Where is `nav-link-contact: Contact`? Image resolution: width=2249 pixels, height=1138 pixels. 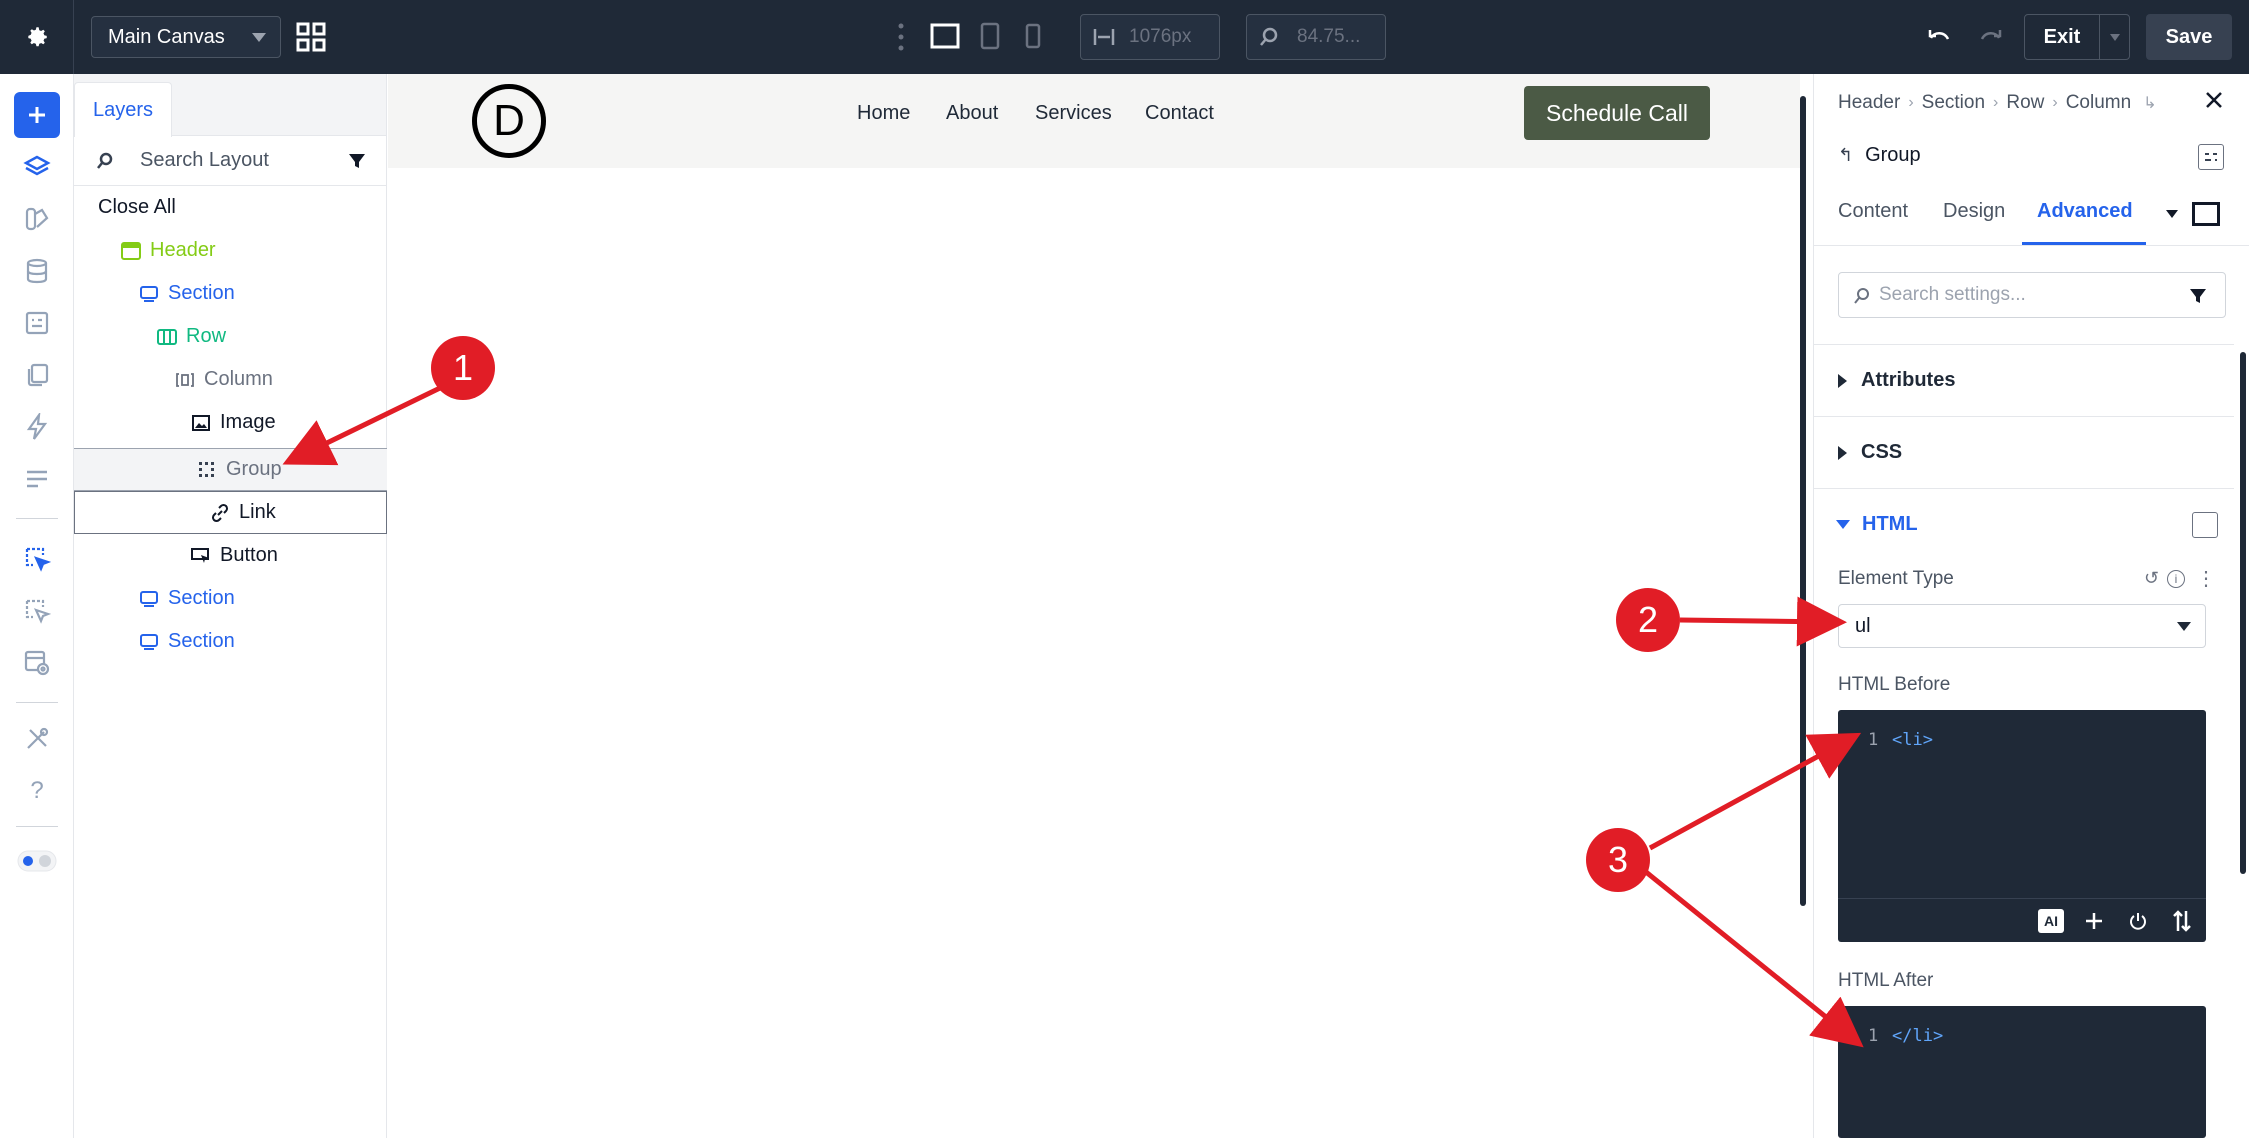 nav-link-contact: Contact is located at coordinates (1179, 113).